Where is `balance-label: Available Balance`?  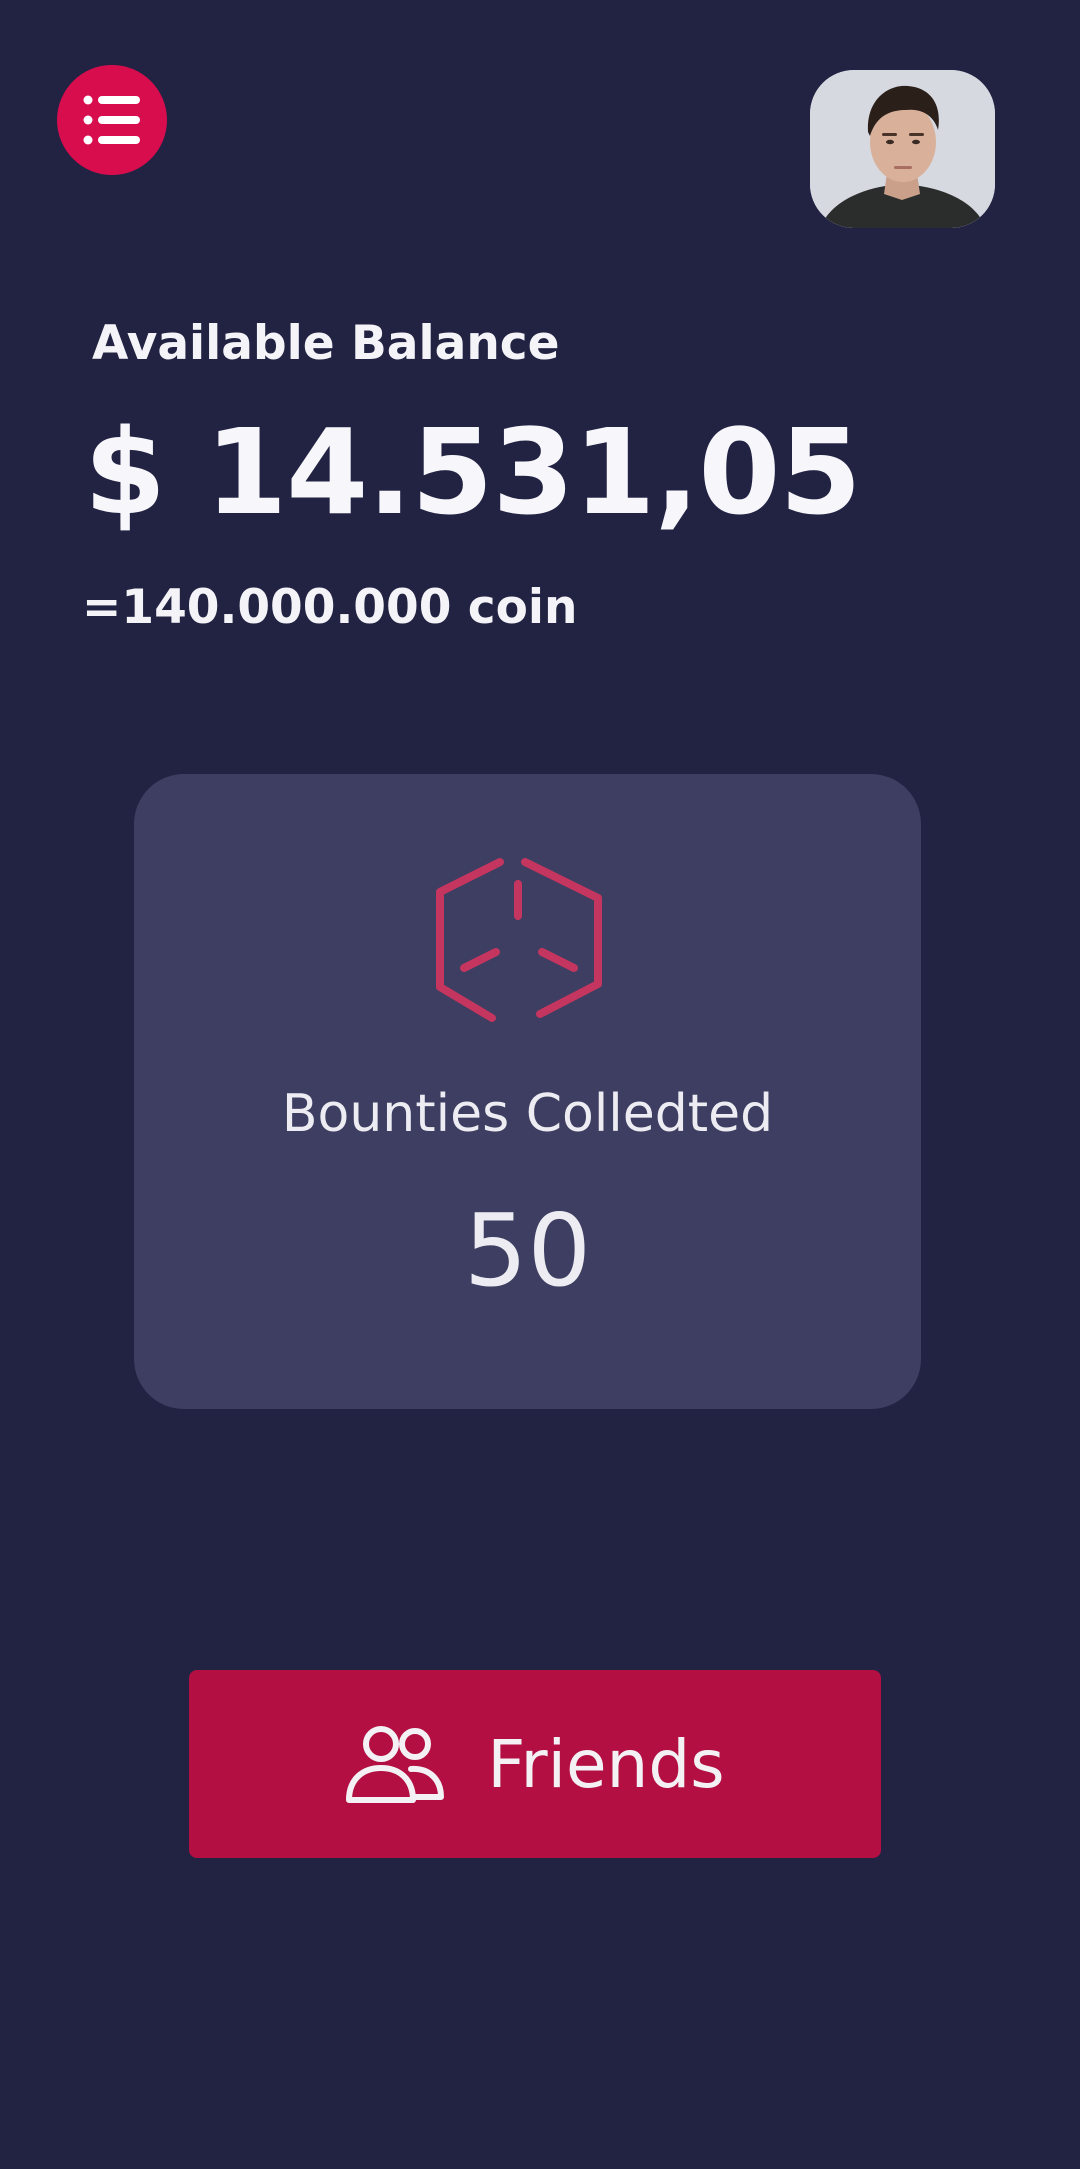
balance-label: Available Balance is located at coordinates (326, 343).